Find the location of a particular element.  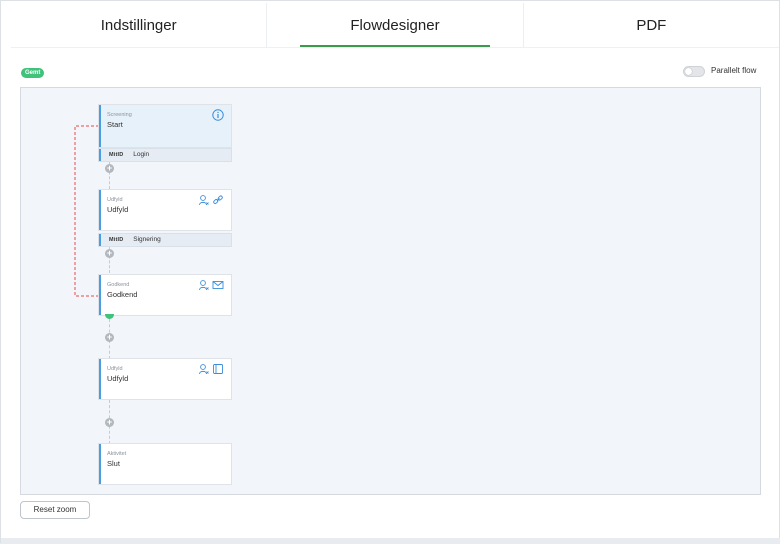

flow-node-slut: Aktivitet Slut is located at coordinates (165, 464).